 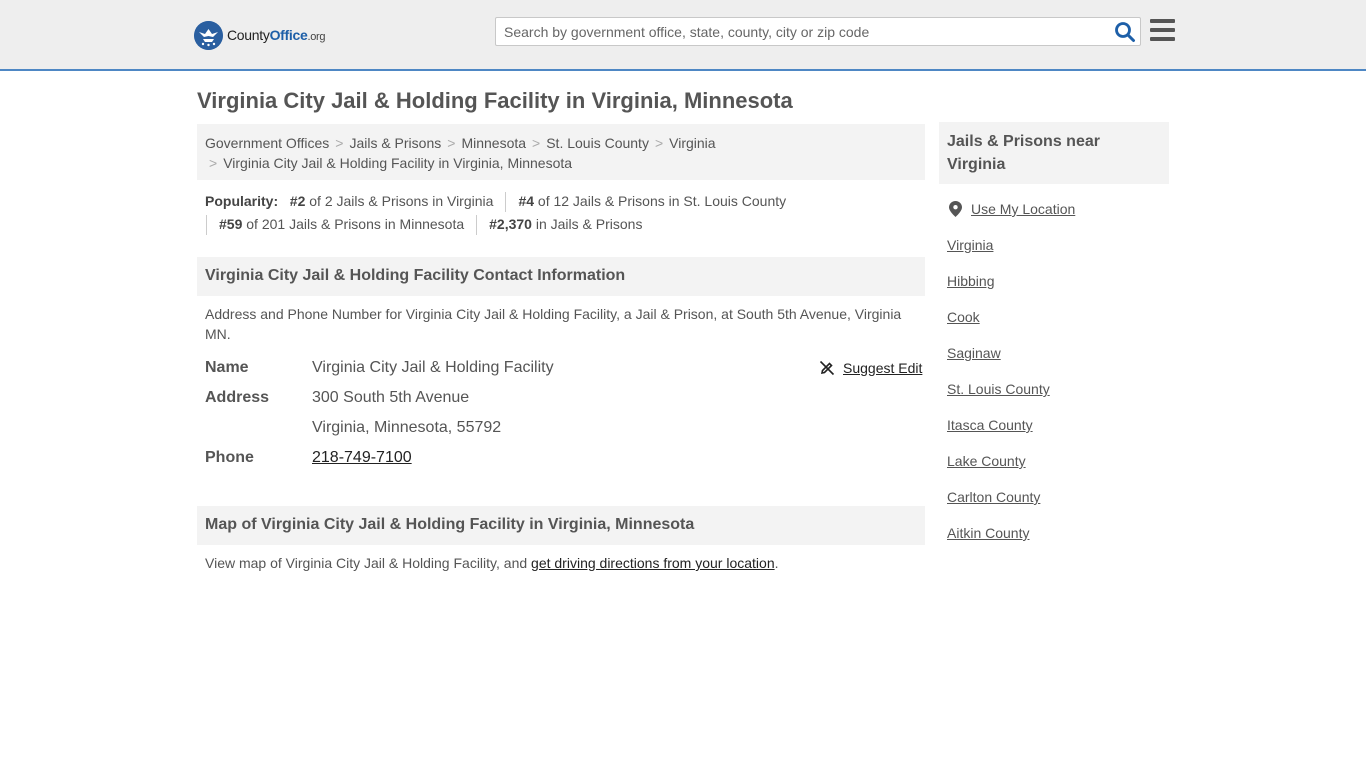 I want to click on address-line-2: Virginia, Minnesota, 55792, so click(x=407, y=427).